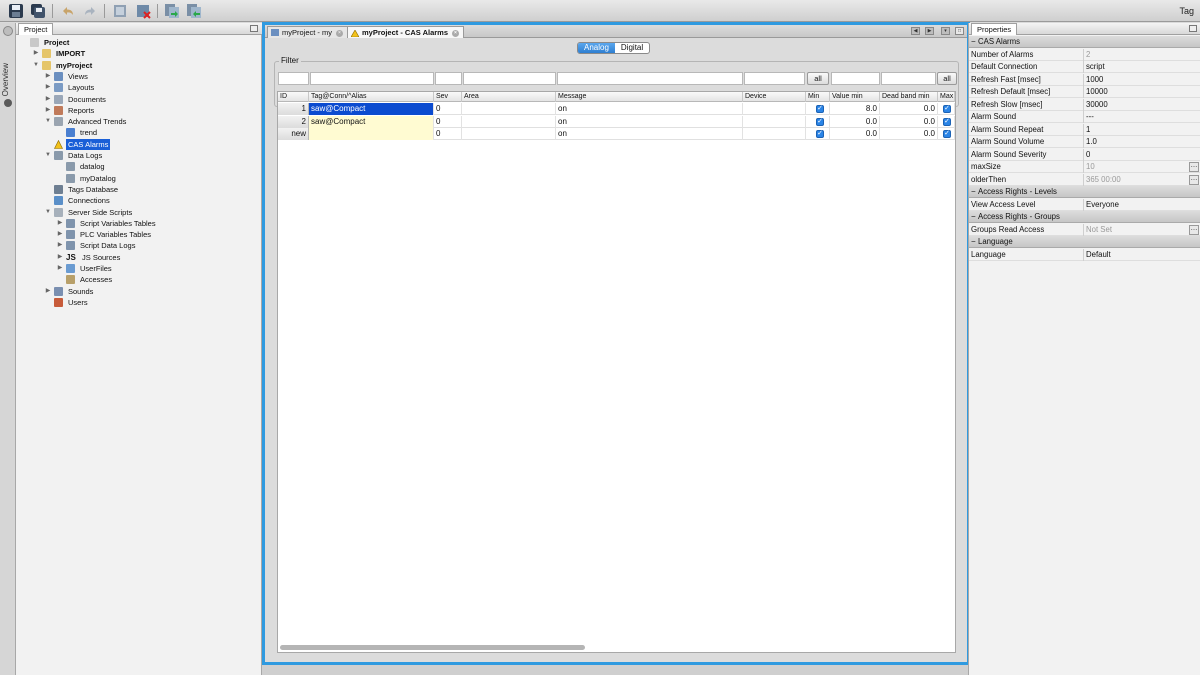 Image resolution: width=1200 pixels, height=675 pixels. Describe the element at coordinates (596, 48) in the screenshot. I see `segment-analog: Analog` at that location.